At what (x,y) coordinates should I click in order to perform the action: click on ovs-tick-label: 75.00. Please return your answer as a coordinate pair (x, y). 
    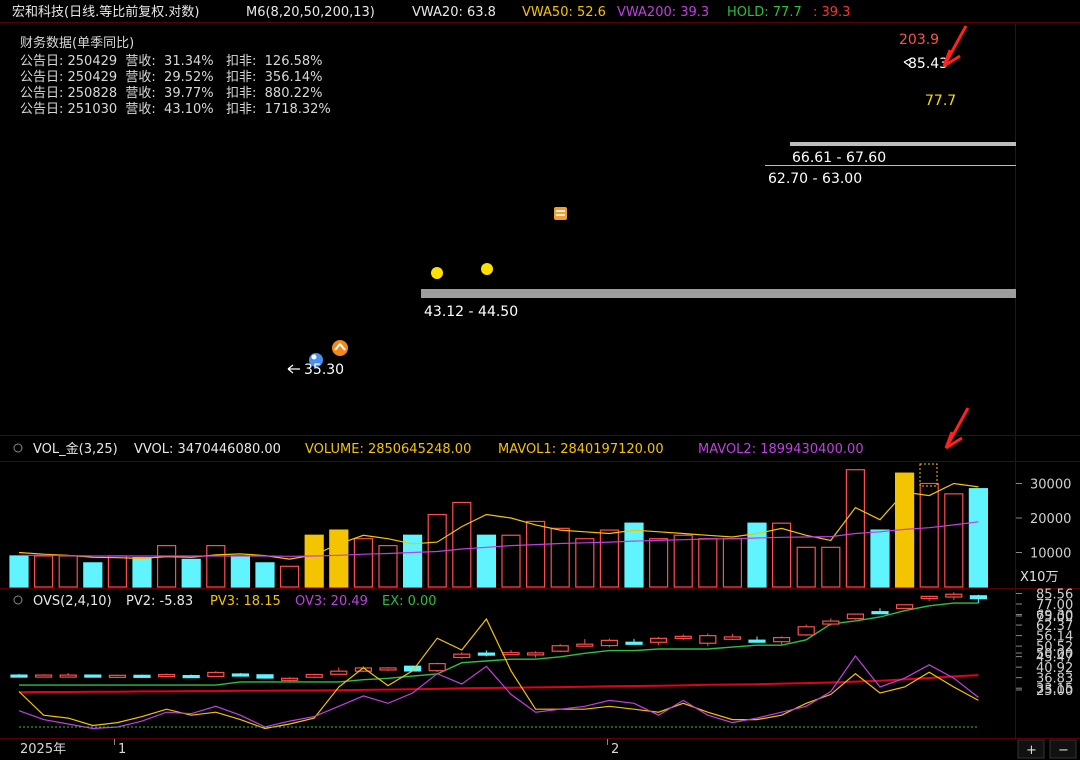
    Looking at the image, I should click on (1054, 617).